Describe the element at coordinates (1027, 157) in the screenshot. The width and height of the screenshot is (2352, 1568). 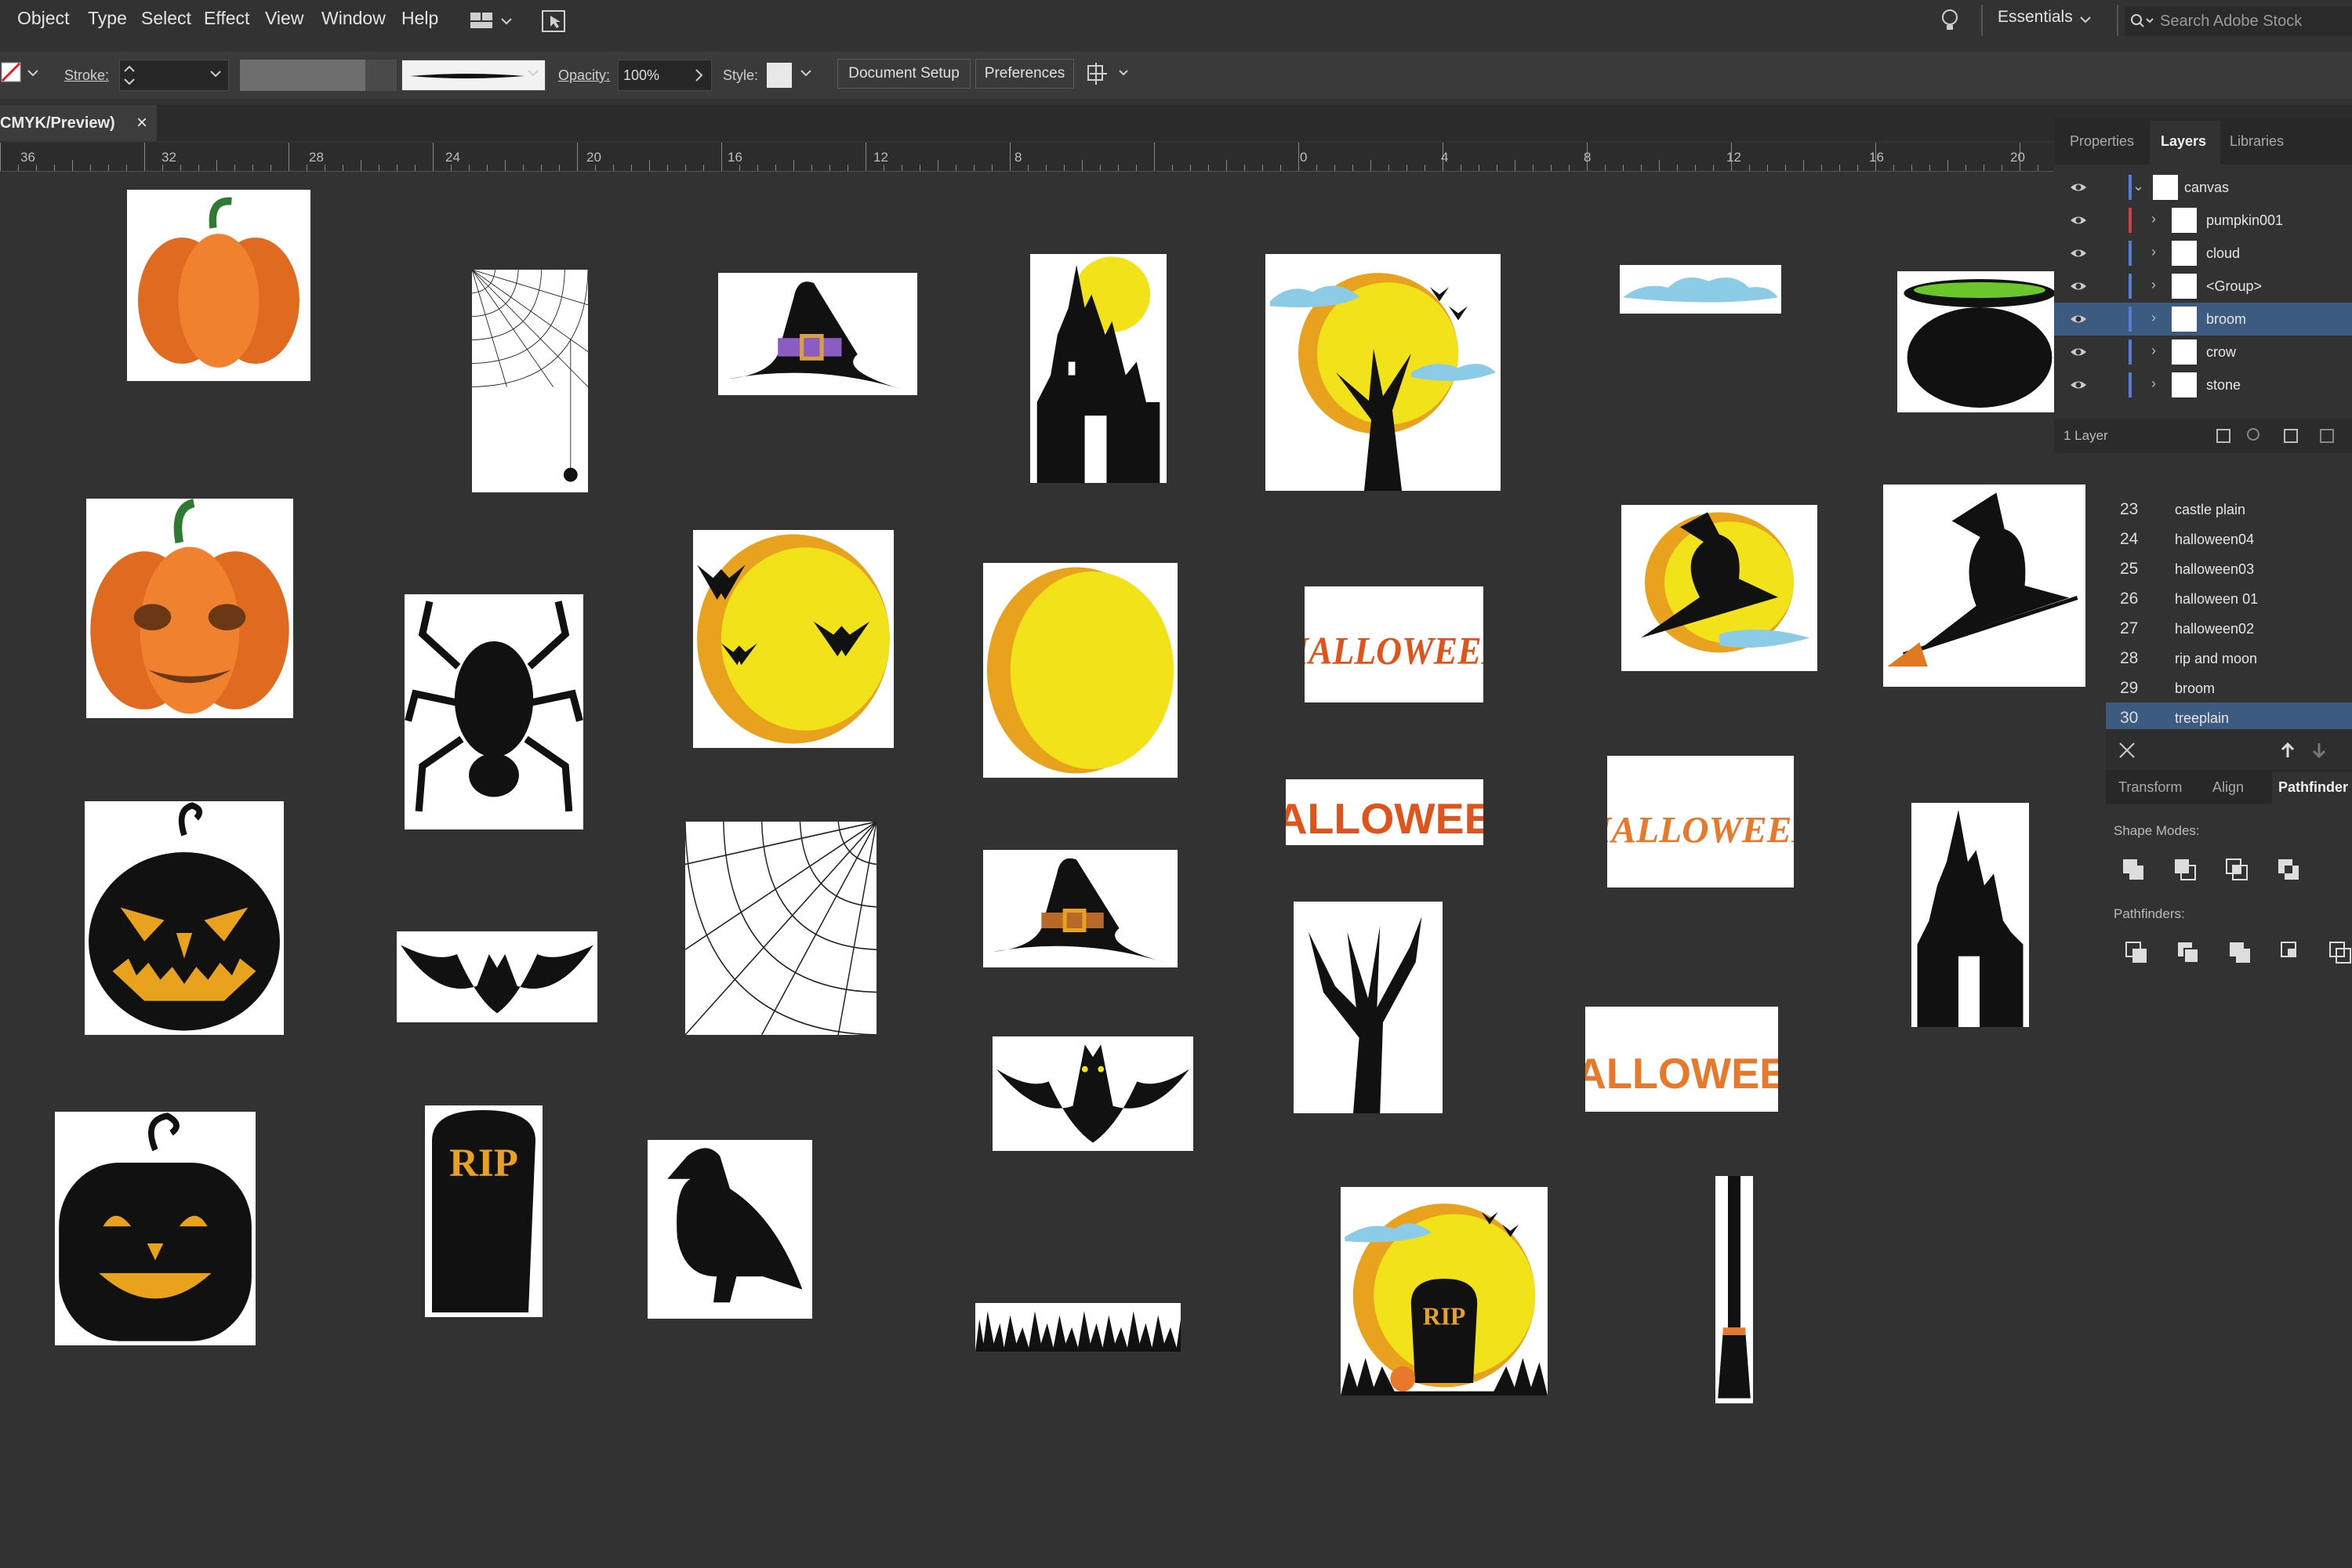
I see `horizontal-ruler: 36 32 28 24 20 16 12 8 0 4 8 12 16 20` at that location.